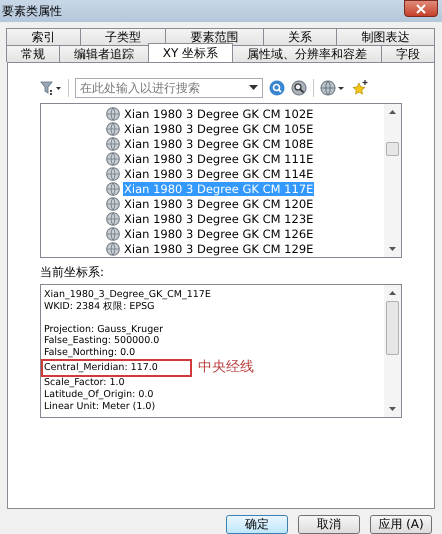 The height and width of the screenshot is (534, 442). I want to click on dialog-button: 取消, so click(329, 524).